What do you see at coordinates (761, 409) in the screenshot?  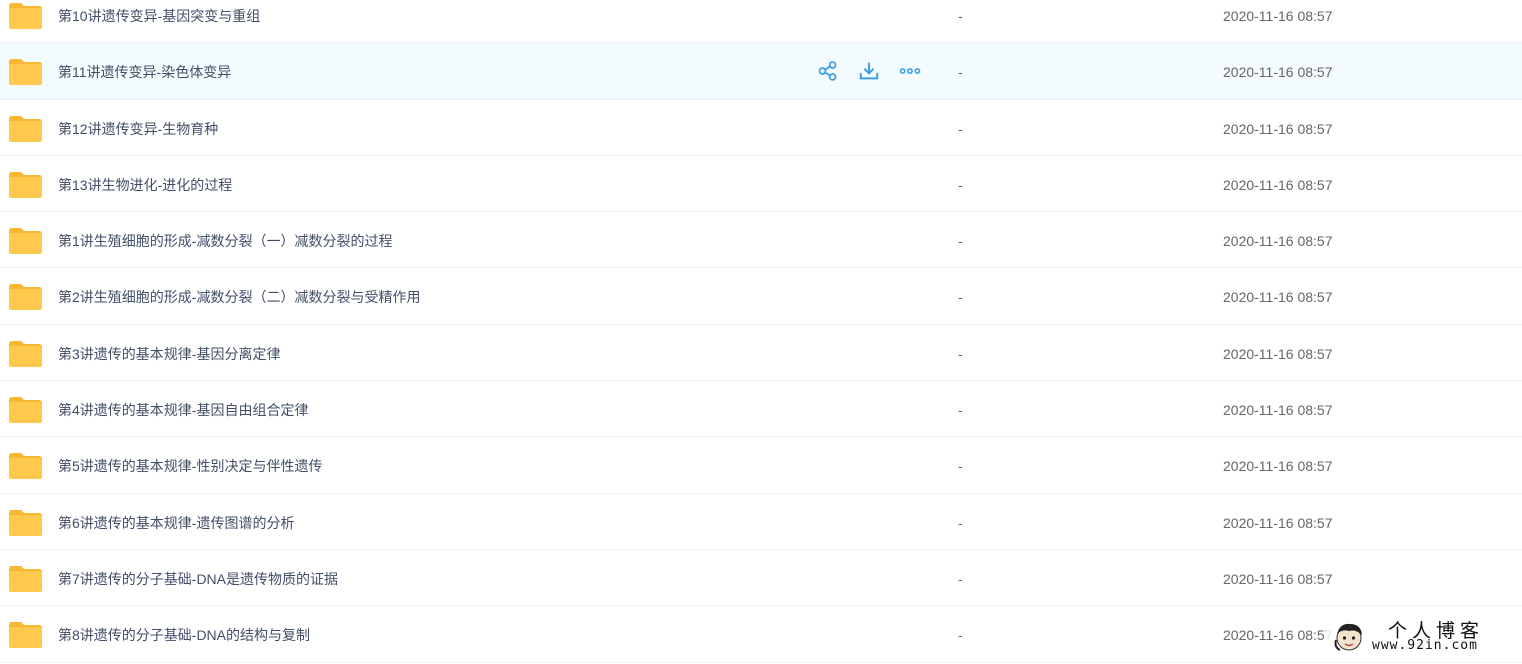 I see `file-row: 第4讲遗传的基本规律-基因自由组合定律 - 2020-11-16 08:57` at bounding box center [761, 409].